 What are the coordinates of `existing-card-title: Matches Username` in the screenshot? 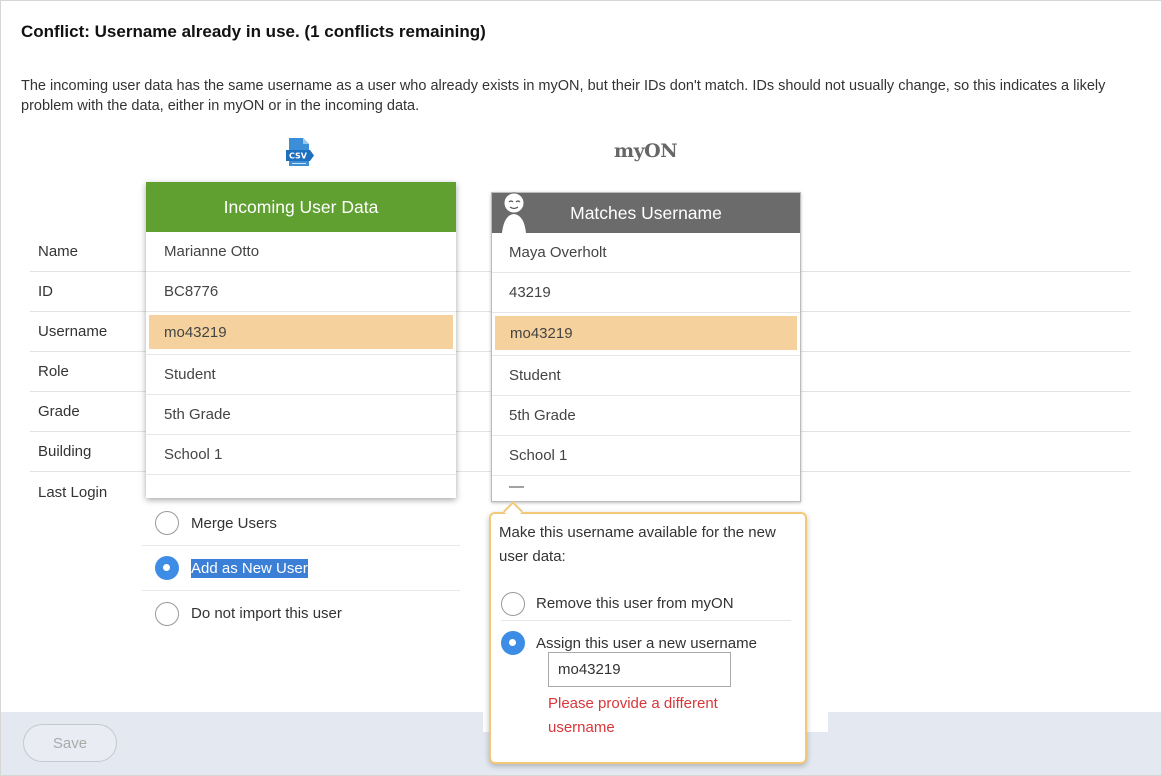 It's located at (646, 212).